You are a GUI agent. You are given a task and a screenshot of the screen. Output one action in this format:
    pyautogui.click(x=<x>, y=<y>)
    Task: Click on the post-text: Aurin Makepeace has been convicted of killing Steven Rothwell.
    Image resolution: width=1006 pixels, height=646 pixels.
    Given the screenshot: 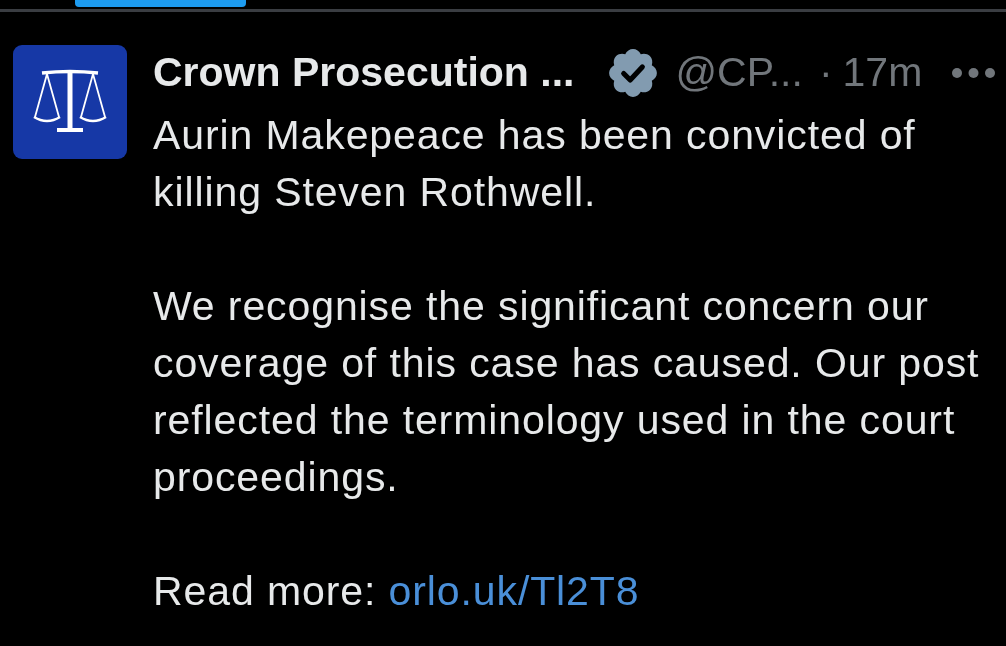 What is the action you would take?
    pyautogui.click(x=534, y=164)
    